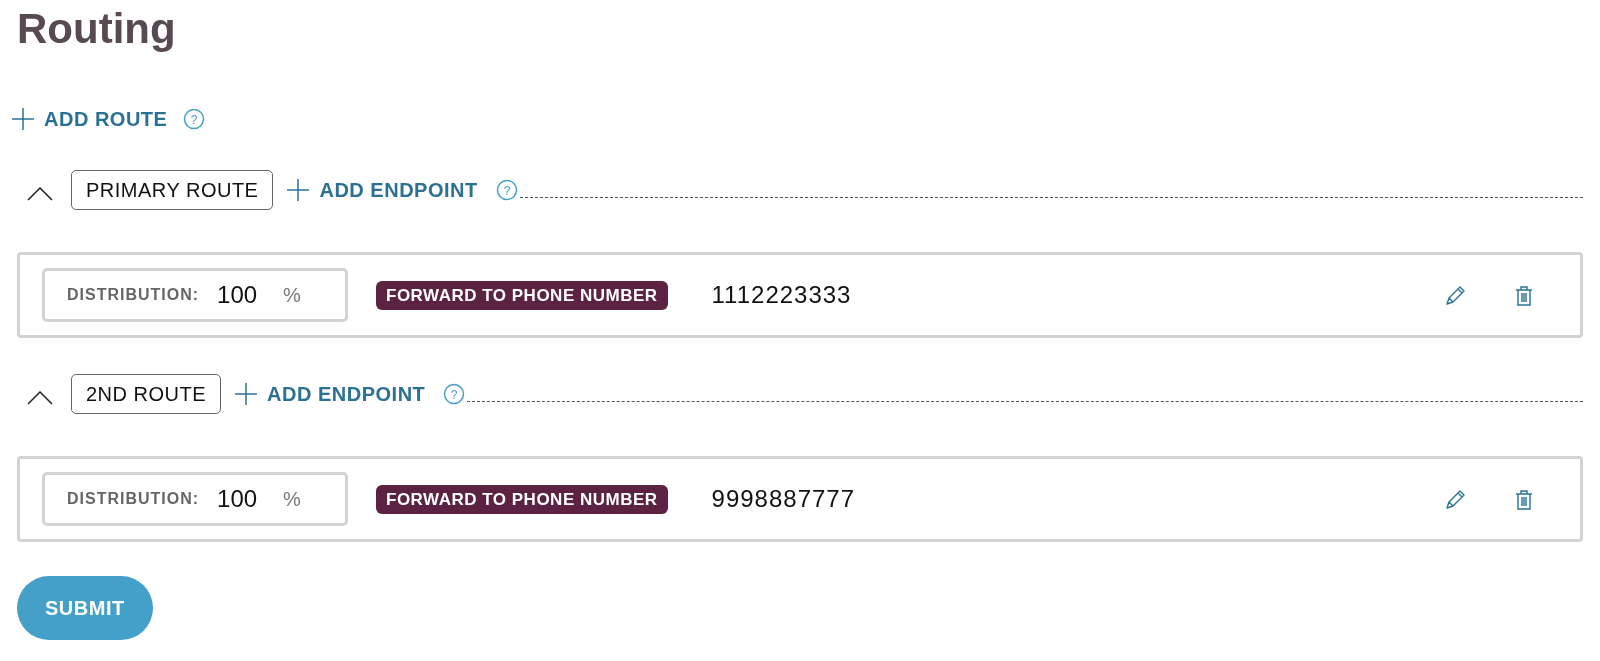 Image resolution: width=1600 pixels, height=661 pixels. Describe the element at coordinates (784, 499) in the screenshot. I see `phone-number: 9998887777` at that location.